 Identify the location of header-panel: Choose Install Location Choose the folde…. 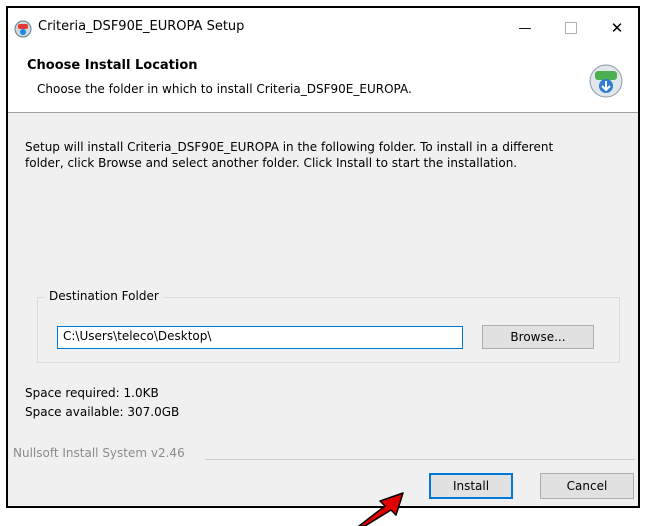
(323, 80).